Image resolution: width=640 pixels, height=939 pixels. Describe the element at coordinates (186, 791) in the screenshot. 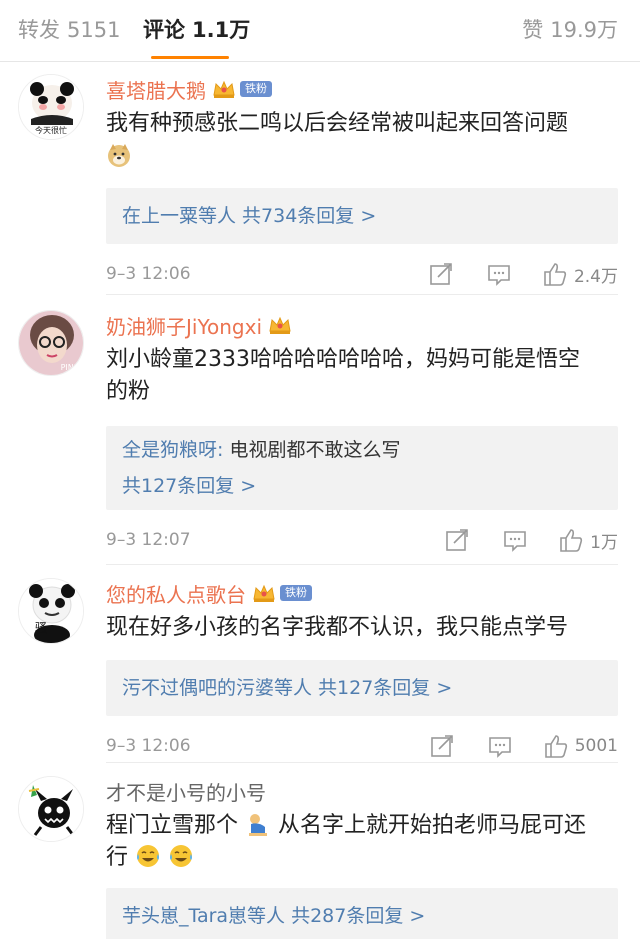

I see `username: 才不是小号的小号` at that location.